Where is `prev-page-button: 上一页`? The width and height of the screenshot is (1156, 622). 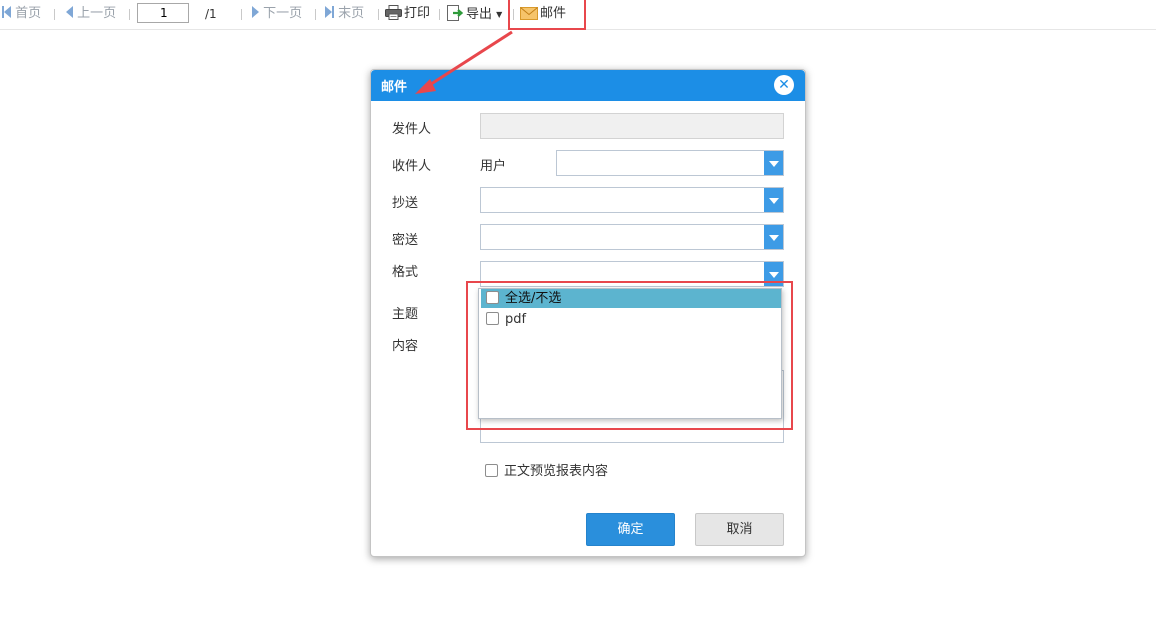
prev-page-button: 上一页 is located at coordinates (91, 14).